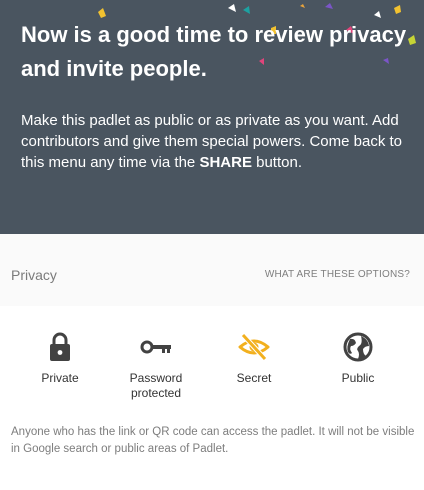 This screenshot has height=490, width=424. I want to click on banner-description-end: button., so click(279, 162).